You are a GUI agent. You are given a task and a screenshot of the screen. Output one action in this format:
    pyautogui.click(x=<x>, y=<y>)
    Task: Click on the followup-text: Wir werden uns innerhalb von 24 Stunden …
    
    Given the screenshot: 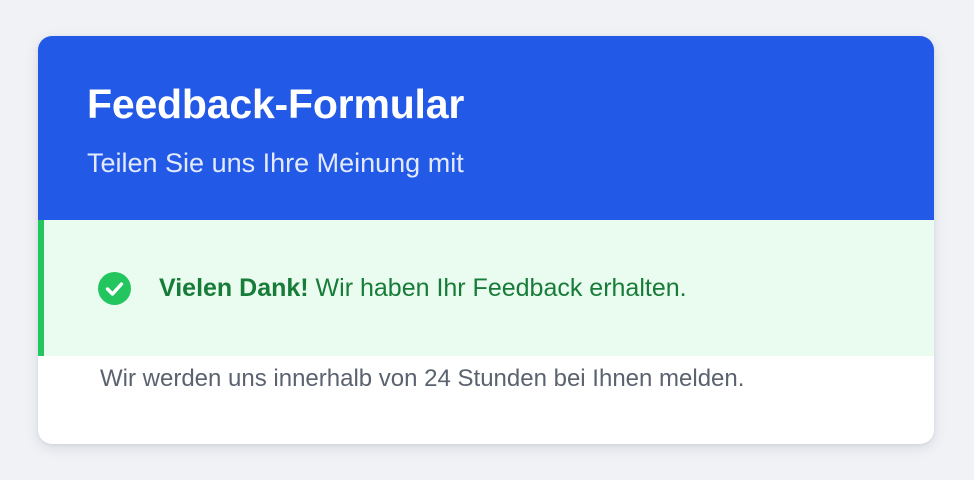 What is the action you would take?
    pyautogui.click(x=422, y=378)
    